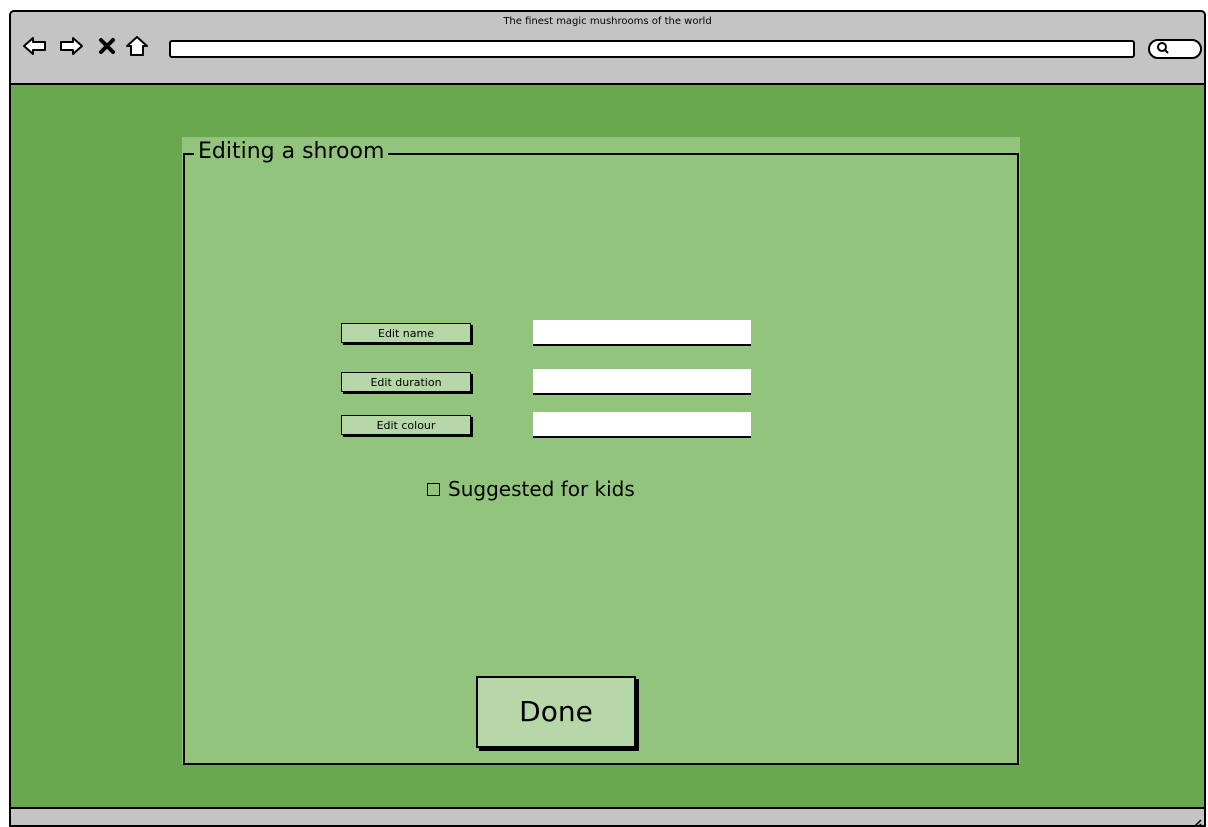 Image resolution: width=1208 pixels, height=827 pixels. What do you see at coordinates (1163, 49) in the screenshot?
I see `search-icon` at bounding box center [1163, 49].